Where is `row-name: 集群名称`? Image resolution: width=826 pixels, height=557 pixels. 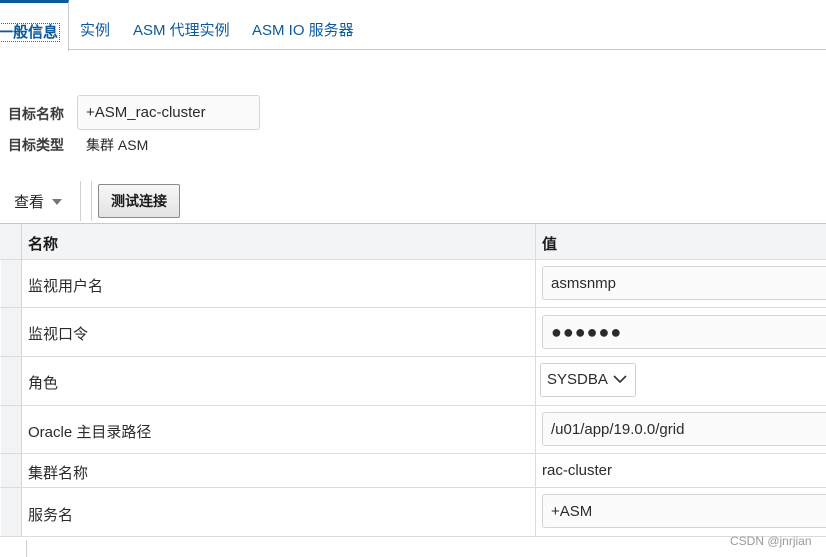
row-name: 集群名称 is located at coordinates (58, 473).